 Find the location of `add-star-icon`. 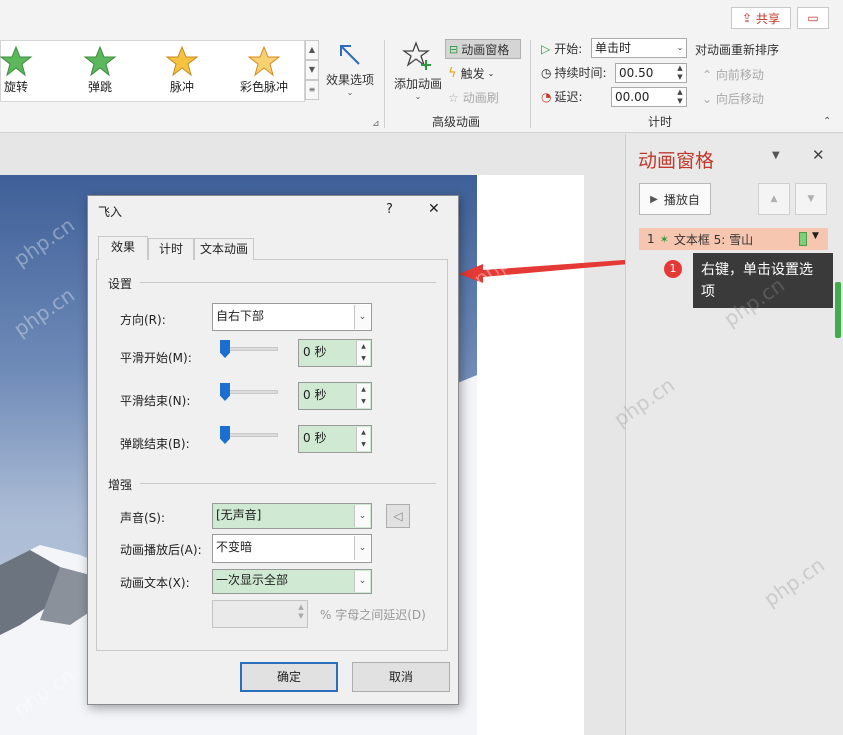

add-star-icon is located at coordinates (416, 55).